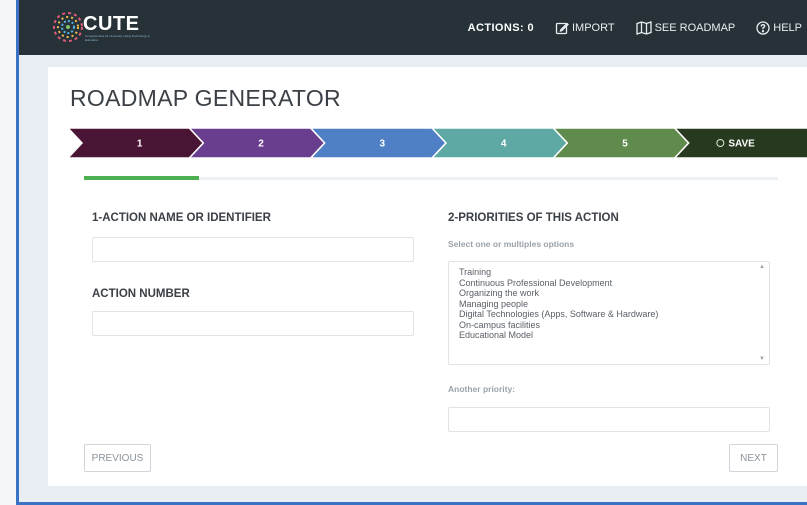 Image resolution: width=807 pixels, height=505 pixels. Describe the element at coordinates (609, 335) in the screenshot. I see `priority-option: Educational Model` at that location.